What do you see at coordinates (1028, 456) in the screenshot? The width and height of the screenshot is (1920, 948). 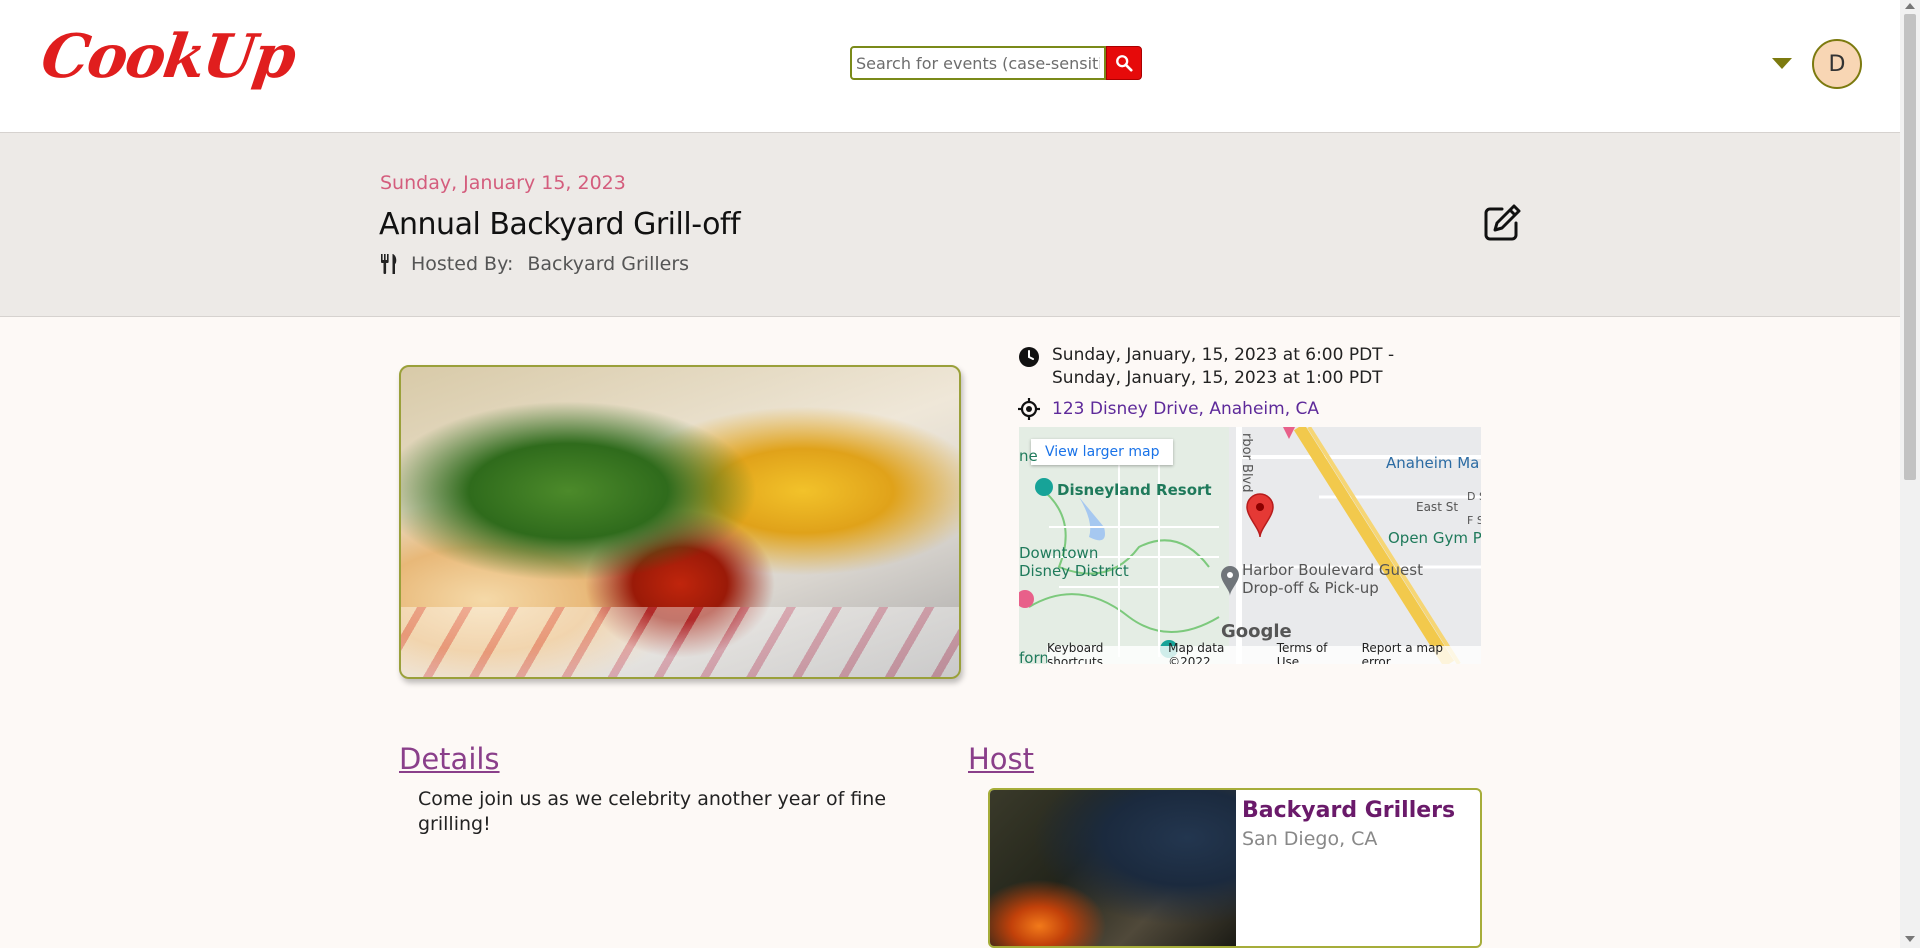 I see `map-label-ne: ne` at bounding box center [1028, 456].